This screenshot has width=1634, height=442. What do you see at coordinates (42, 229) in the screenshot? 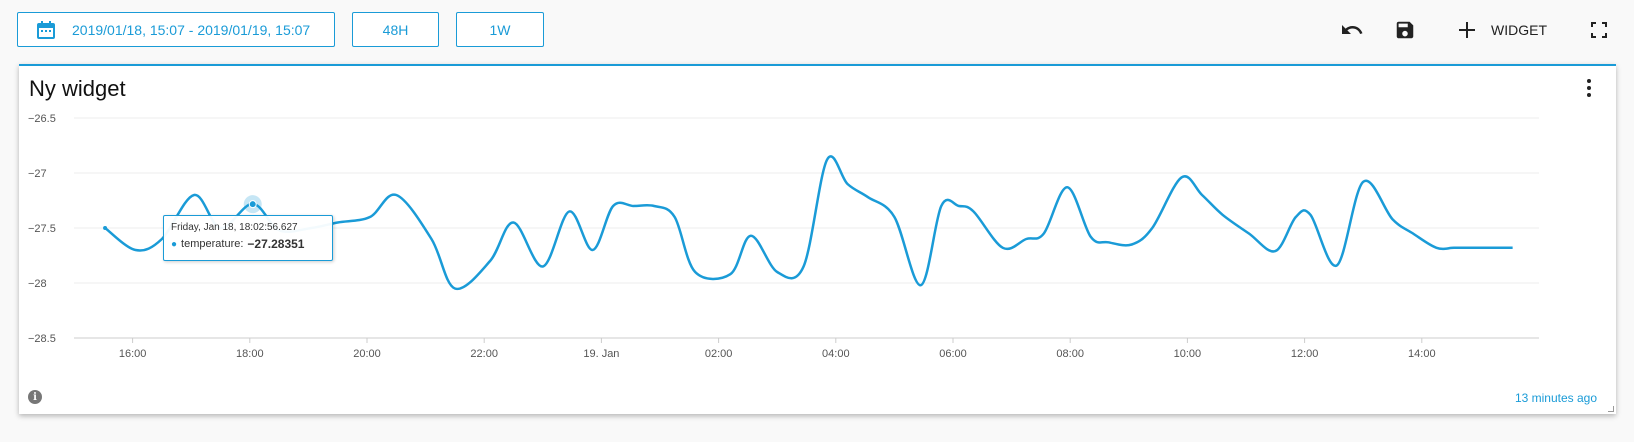
I see `y-tick-label: −27.5` at bounding box center [42, 229].